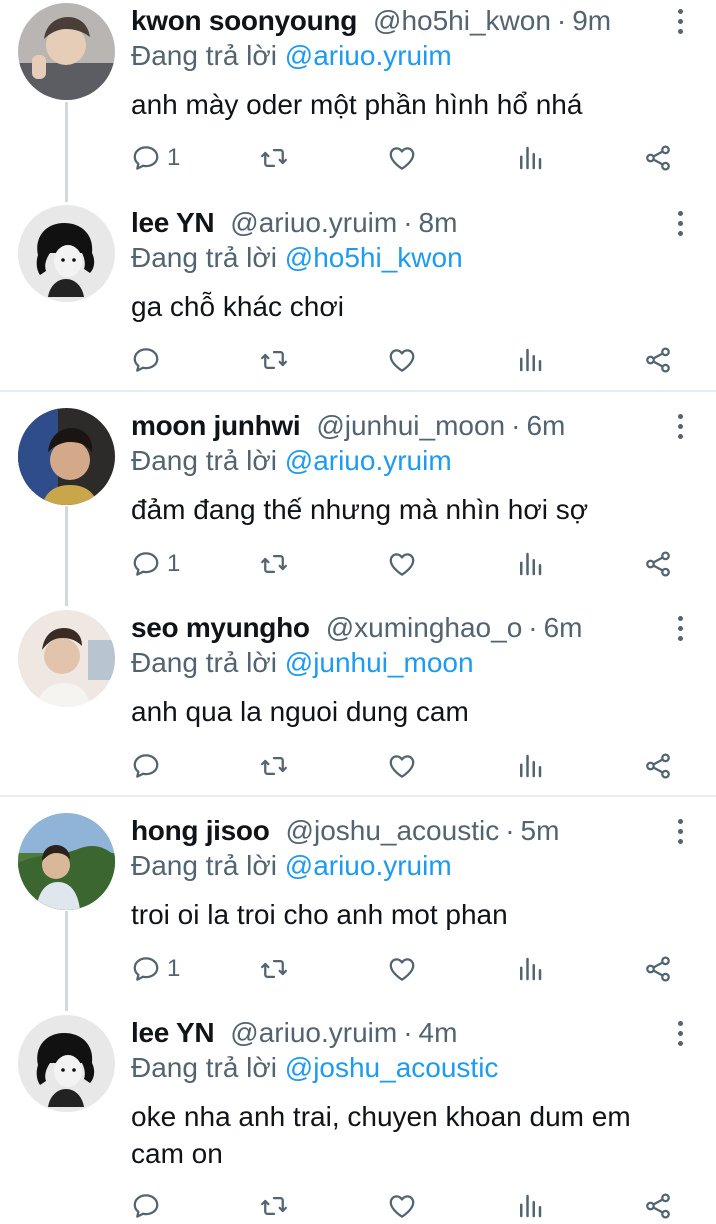  I want to click on tweet-header: moon junhwi @junhui_moon · 6m, so click(348, 426).